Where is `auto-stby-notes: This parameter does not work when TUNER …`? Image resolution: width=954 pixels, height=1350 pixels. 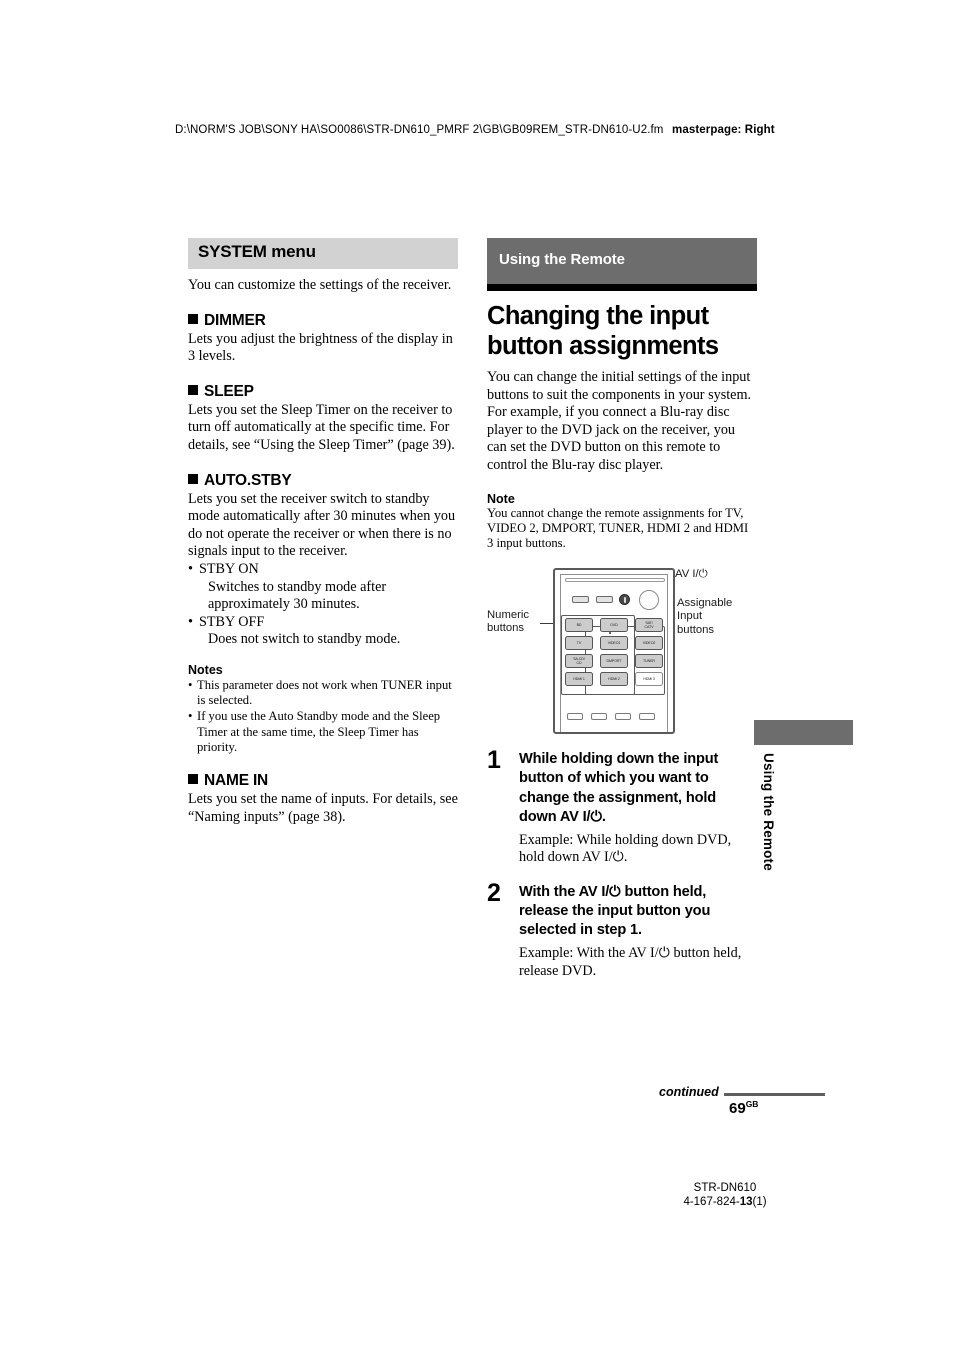 auto-stby-notes: This parameter does not work when TUNER … is located at coordinates (323, 716).